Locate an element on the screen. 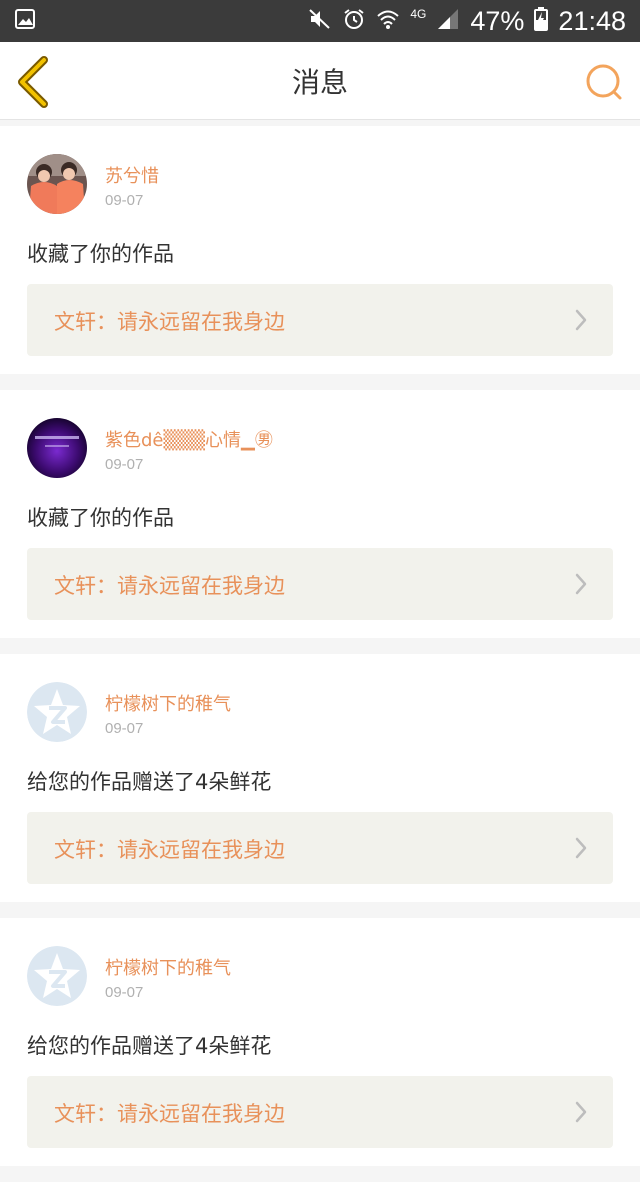 The width and height of the screenshot is (640, 1182). username: 苏兮惜 is located at coordinates (132, 175).